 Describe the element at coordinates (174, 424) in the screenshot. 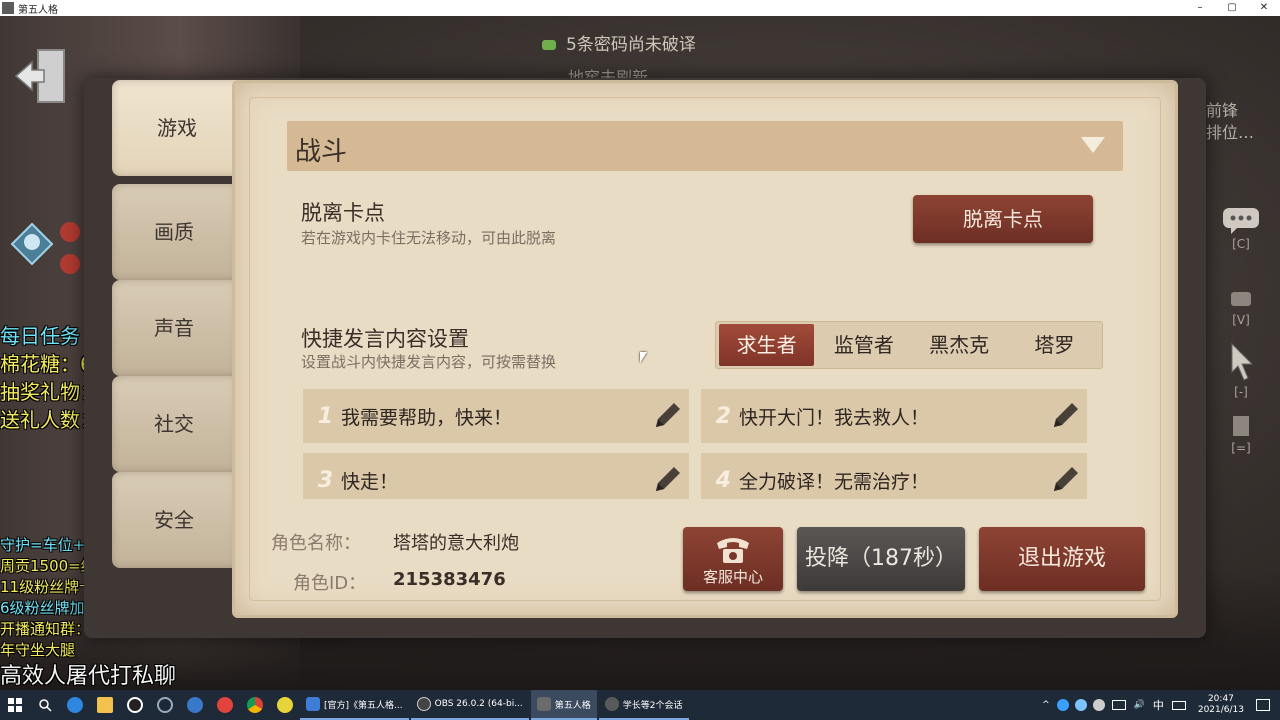

I see `tab-social: 社交` at that location.